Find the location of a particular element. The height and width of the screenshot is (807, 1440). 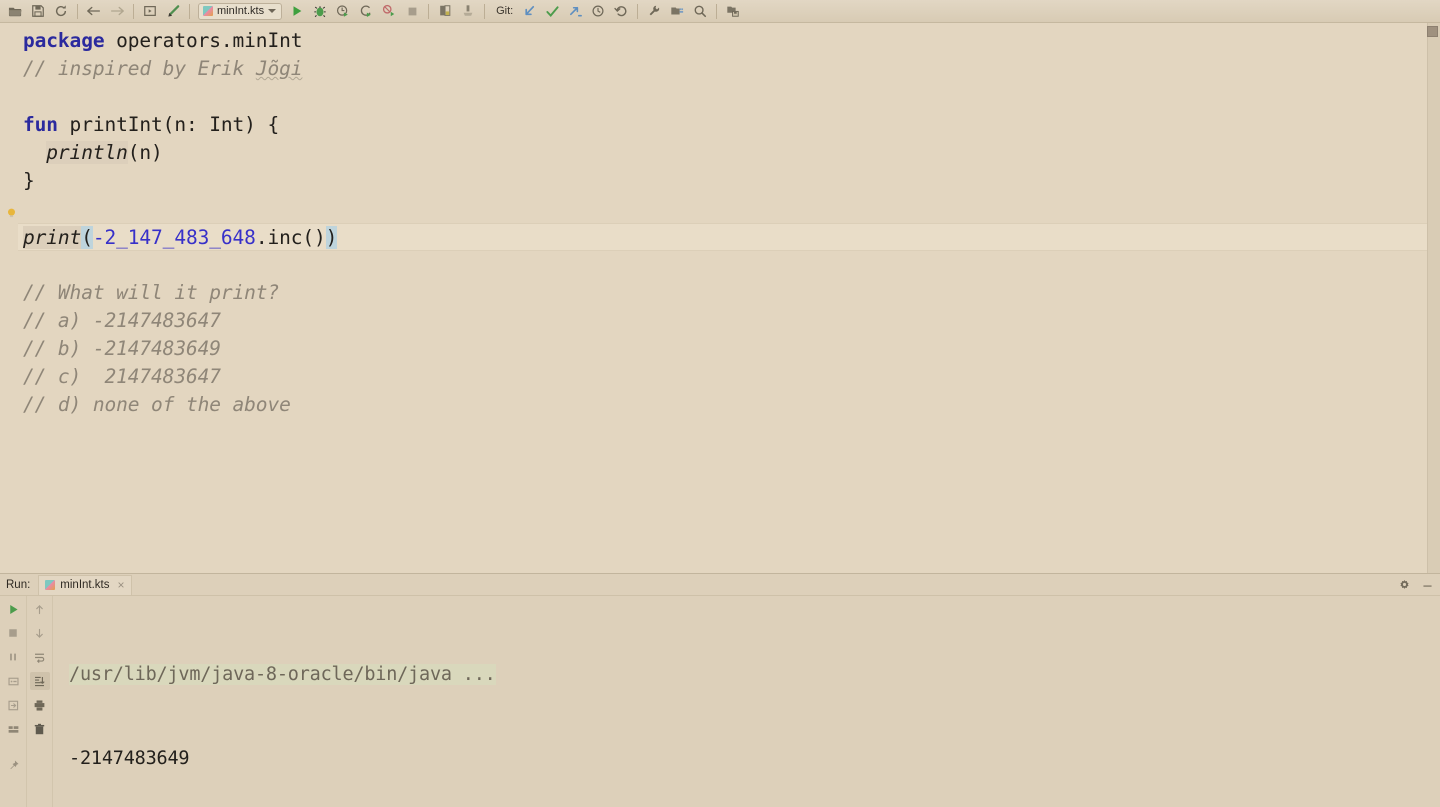

line-answer-b-token-0: // b) -2147483649 is located at coordinates (122, 348).